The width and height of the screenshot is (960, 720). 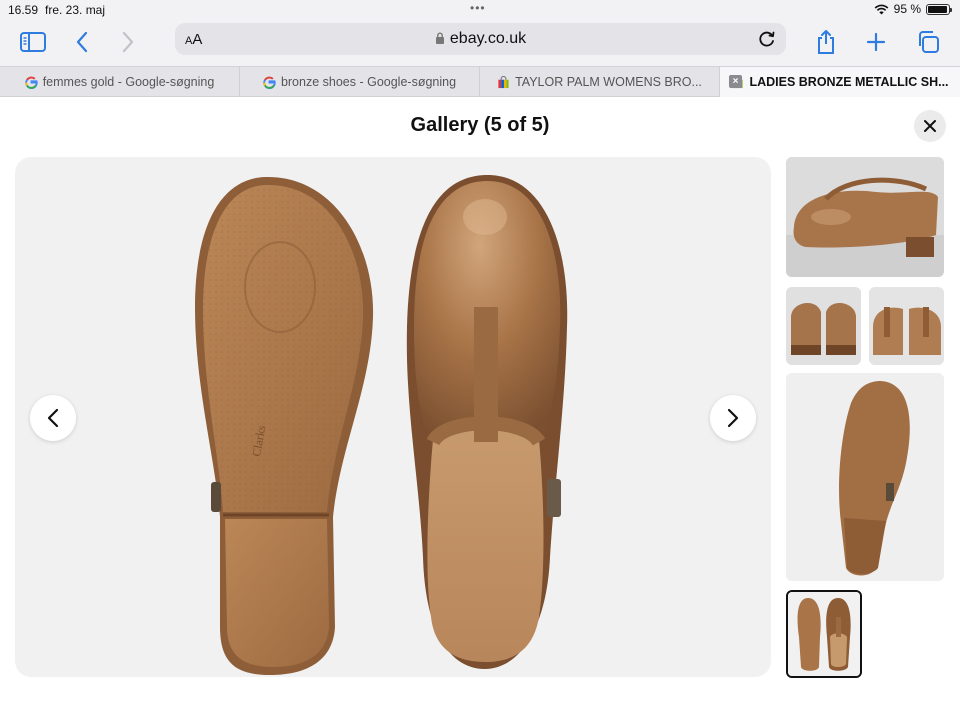 I want to click on share-icon, so click(x=826, y=42).